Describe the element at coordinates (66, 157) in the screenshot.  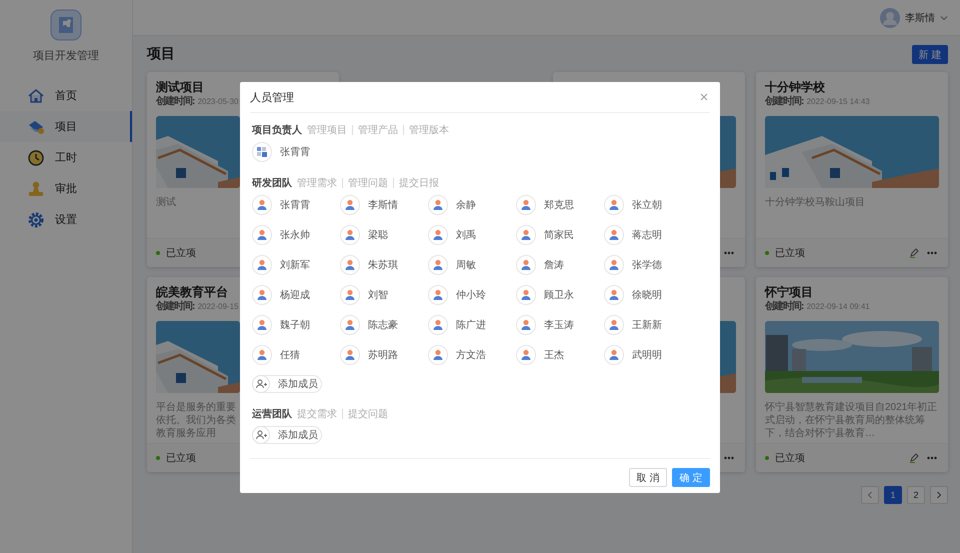
I see `nav-item: 工时` at that location.